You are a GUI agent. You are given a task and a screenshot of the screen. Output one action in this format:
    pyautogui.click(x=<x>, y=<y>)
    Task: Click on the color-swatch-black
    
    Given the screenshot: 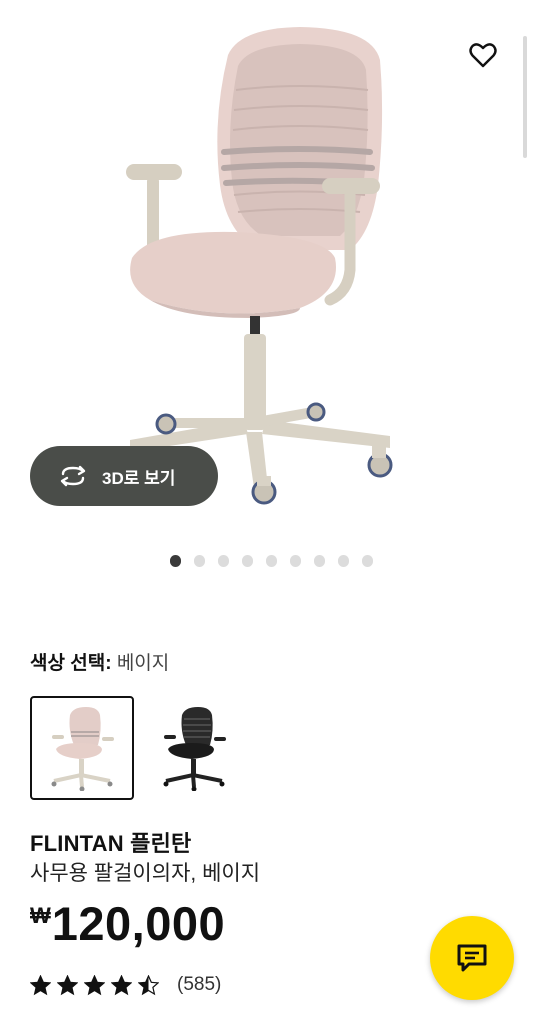 What is the action you would take?
    pyautogui.click(x=194, y=748)
    